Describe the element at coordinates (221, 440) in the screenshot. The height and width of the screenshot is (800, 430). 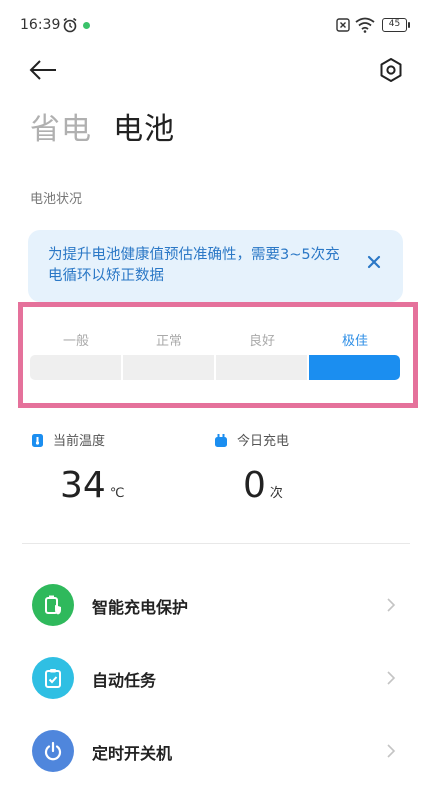
I see `charging-plug-icon` at that location.